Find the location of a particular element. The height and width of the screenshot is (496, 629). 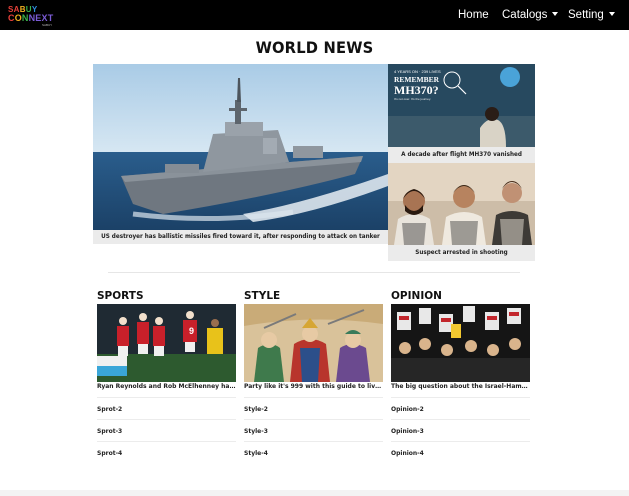

nav-setting-dropdown: Setting is located at coordinates (591, 15).